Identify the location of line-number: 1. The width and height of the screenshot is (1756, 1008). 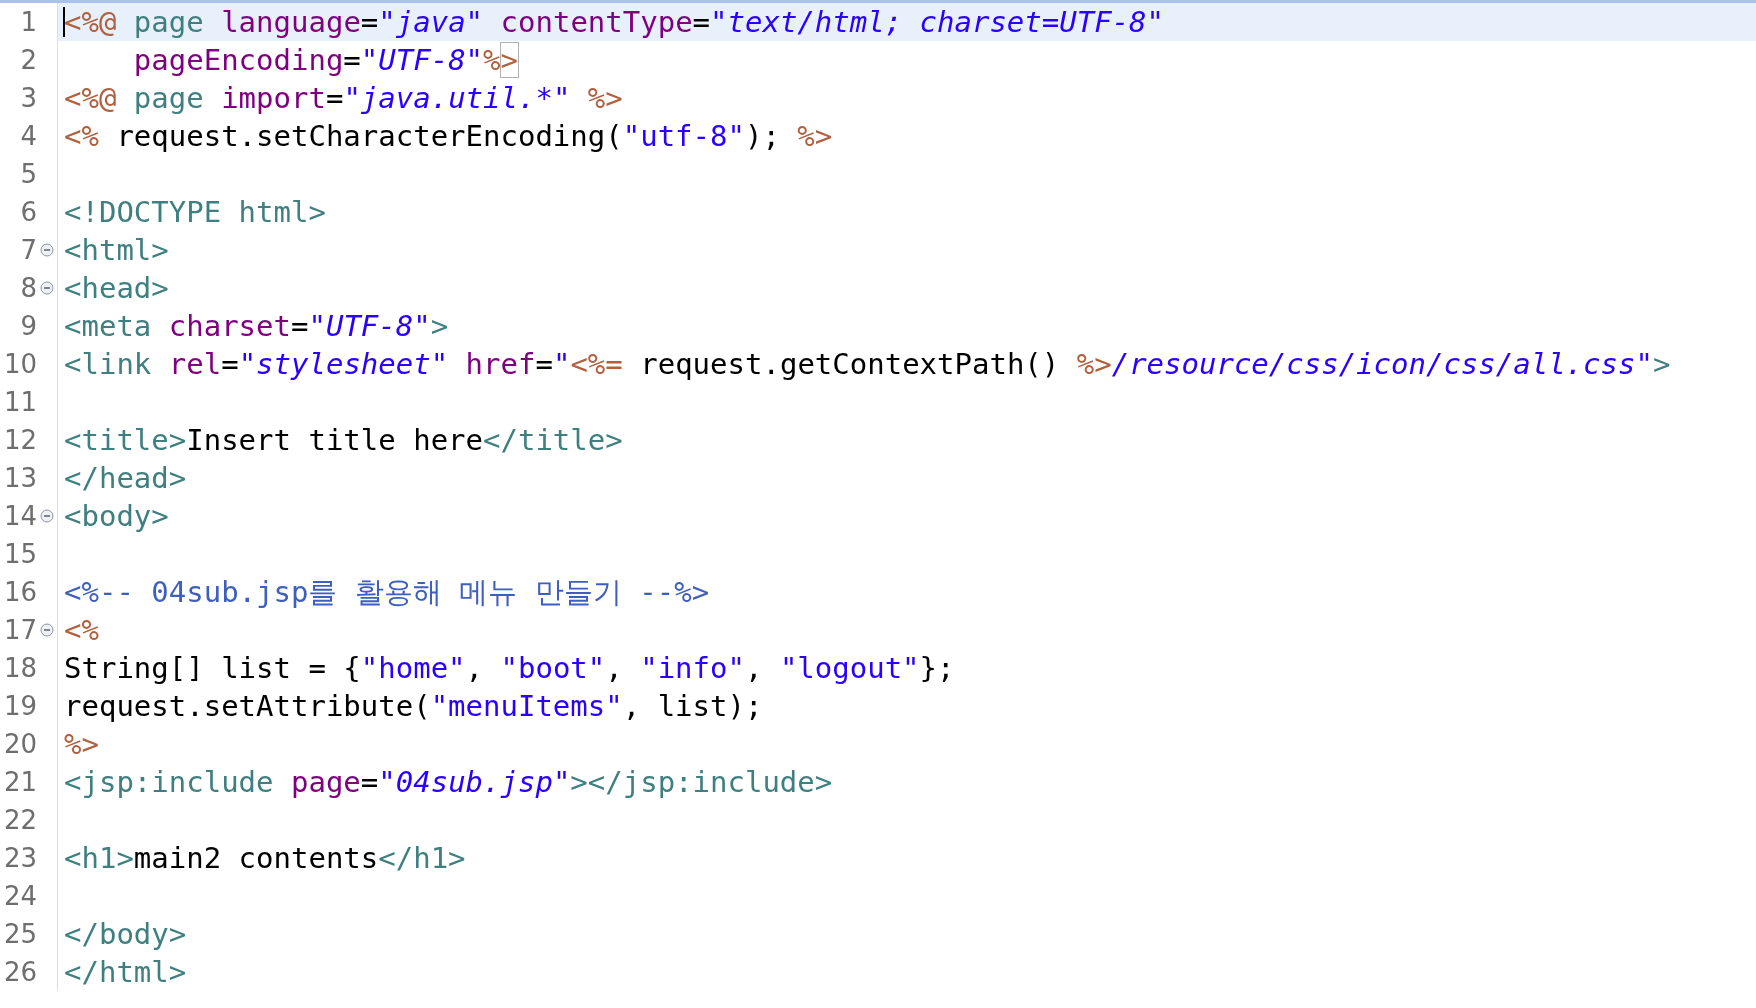
(28, 22).